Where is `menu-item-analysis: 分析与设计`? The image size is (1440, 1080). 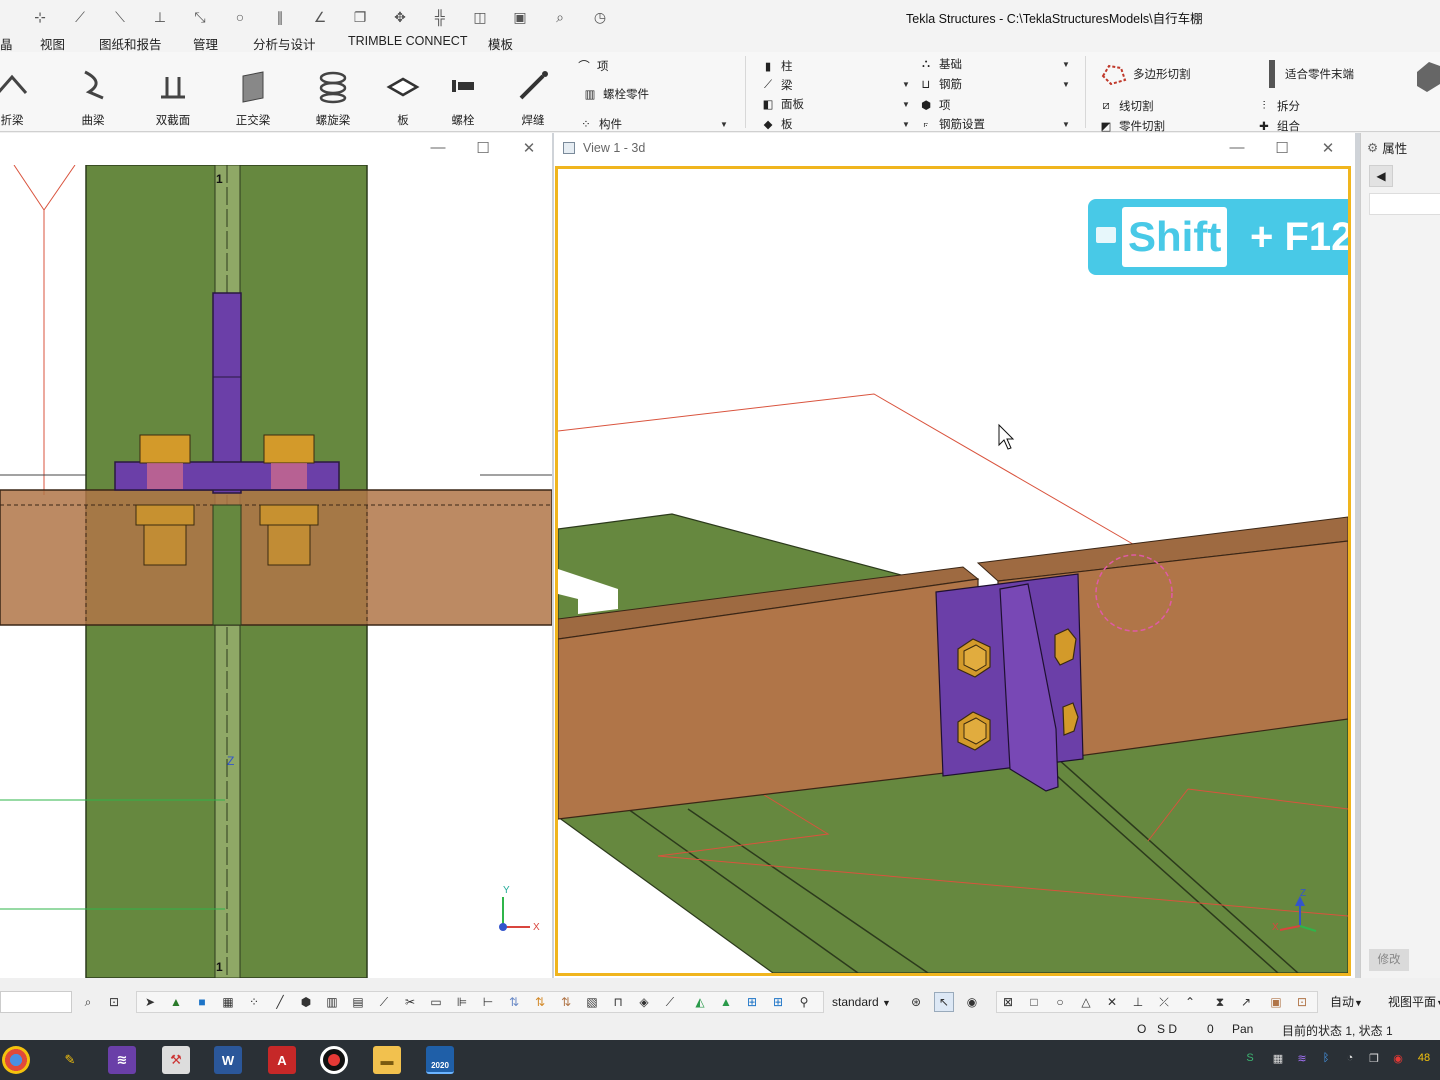 menu-item-analysis: 分析与设计 is located at coordinates (284, 43).